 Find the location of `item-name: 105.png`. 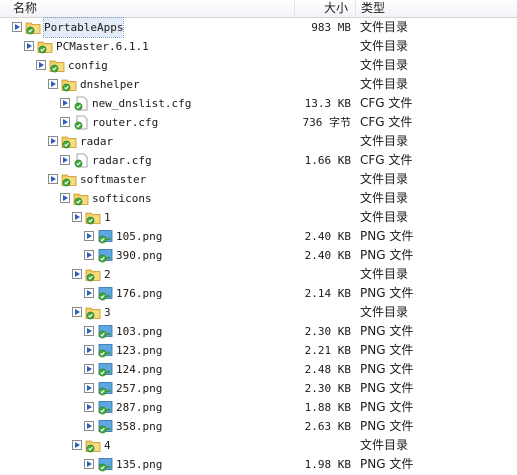

item-name: 105.png is located at coordinates (139, 236).